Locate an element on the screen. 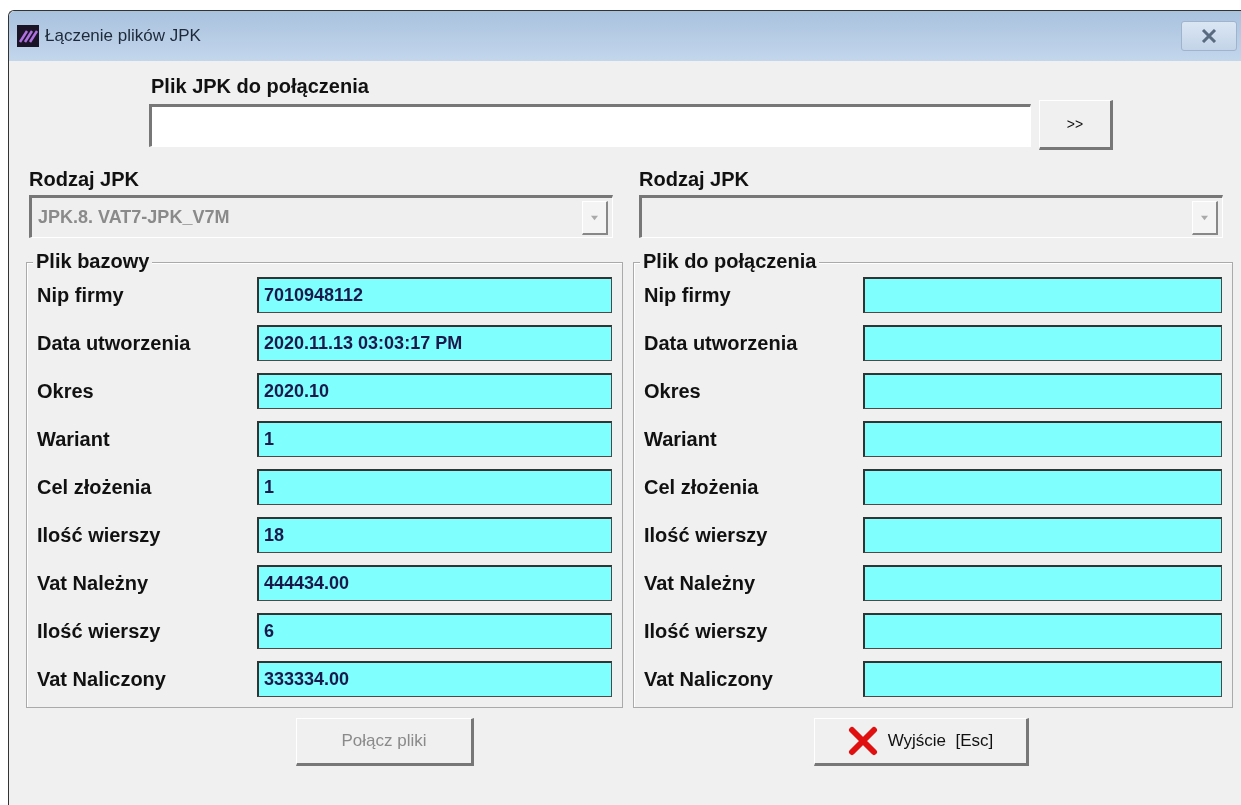  file-path-field is located at coordinates (590, 125).